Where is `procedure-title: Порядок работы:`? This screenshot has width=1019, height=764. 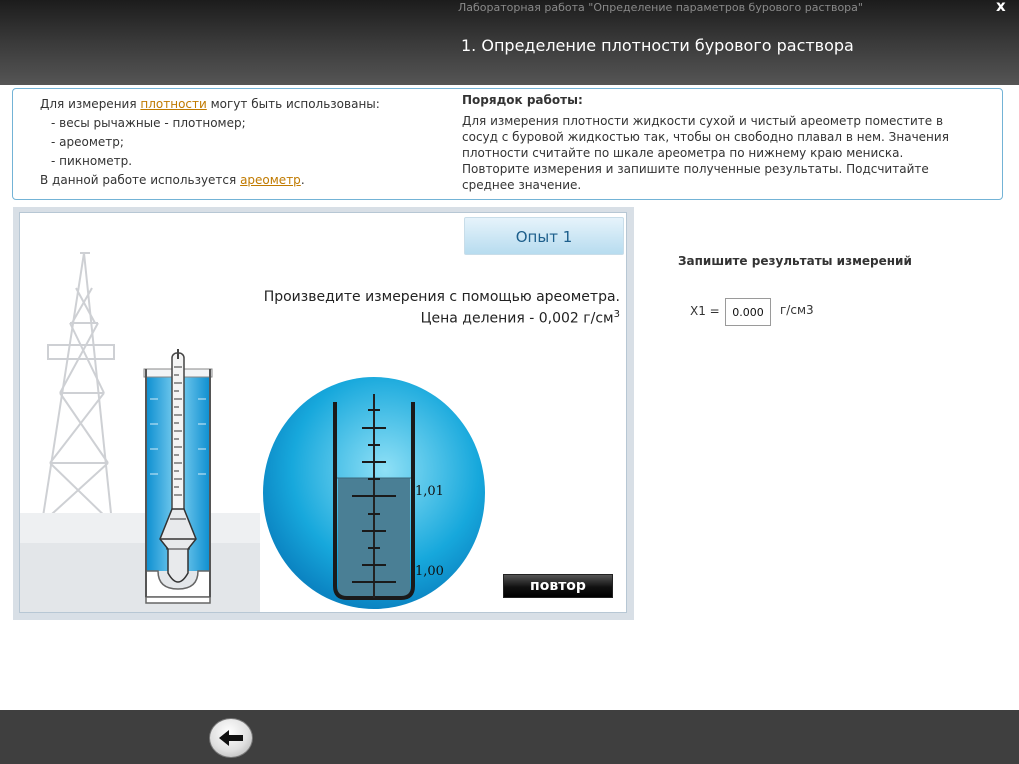 procedure-title: Порядок работы: is located at coordinates (522, 100).